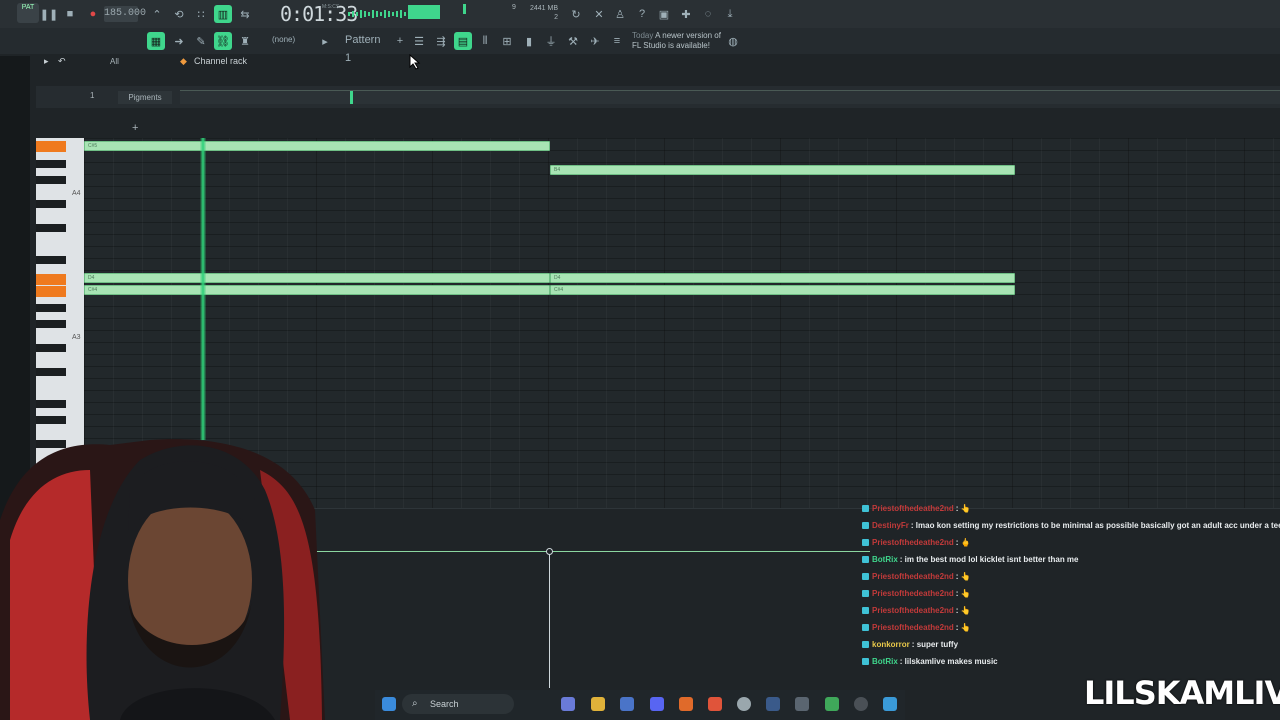 The image size is (1280, 720). Describe the element at coordinates (658, 64) in the screenshot. I see `channel-rack-header: ▸ ↶ All ◆ Channel rack` at that location.